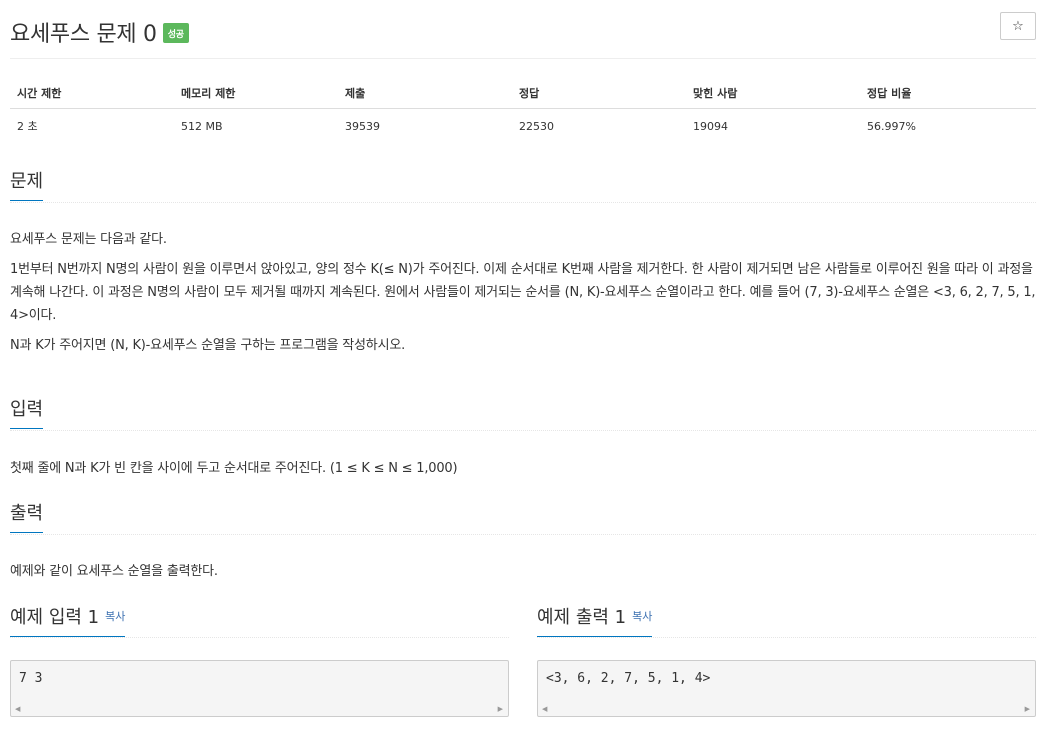 This screenshot has height=737, width=1062. Describe the element at coordinates (642, 616) in the screenshot. I see `copy-output-button: 복사` at that location.